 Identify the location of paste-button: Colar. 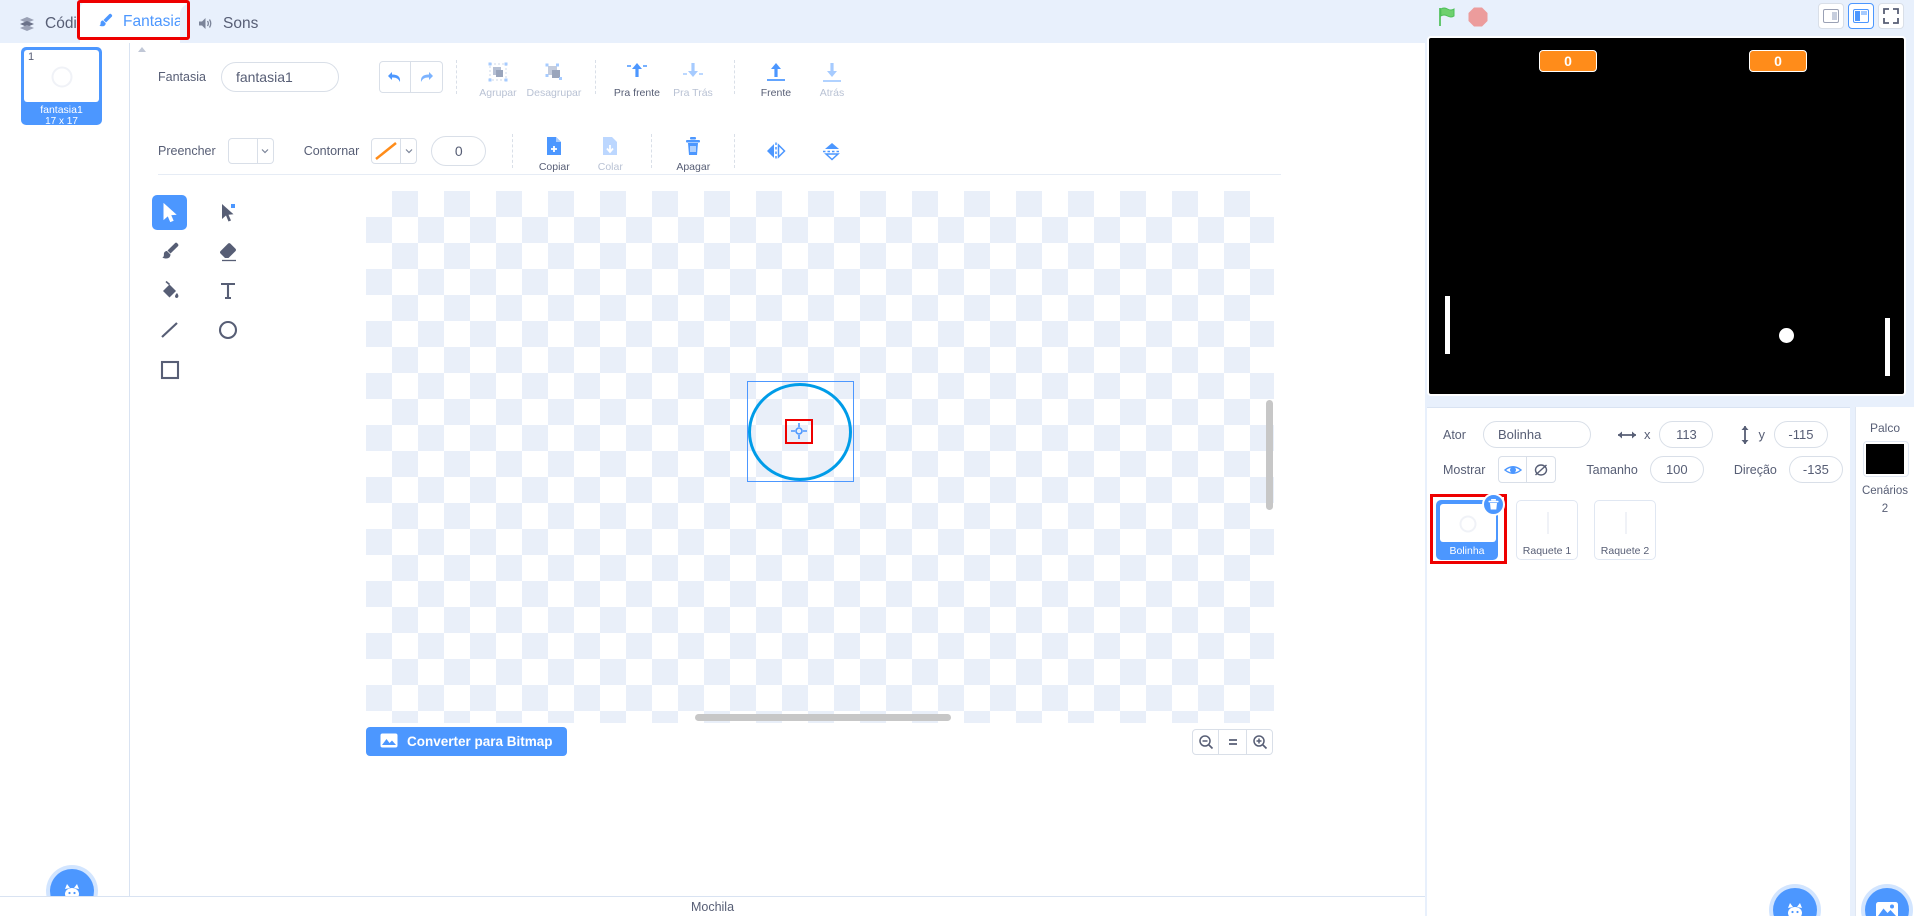
(610, 151).